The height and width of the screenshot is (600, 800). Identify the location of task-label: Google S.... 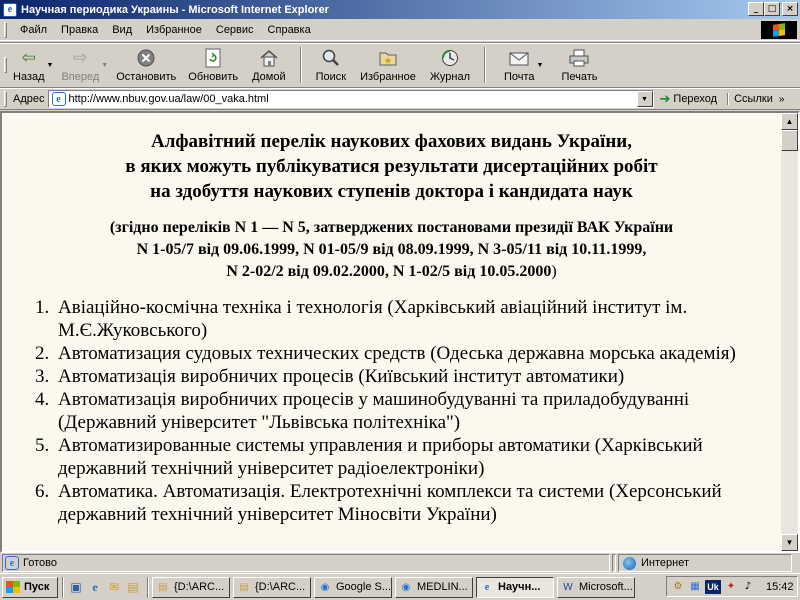
(364, 587).